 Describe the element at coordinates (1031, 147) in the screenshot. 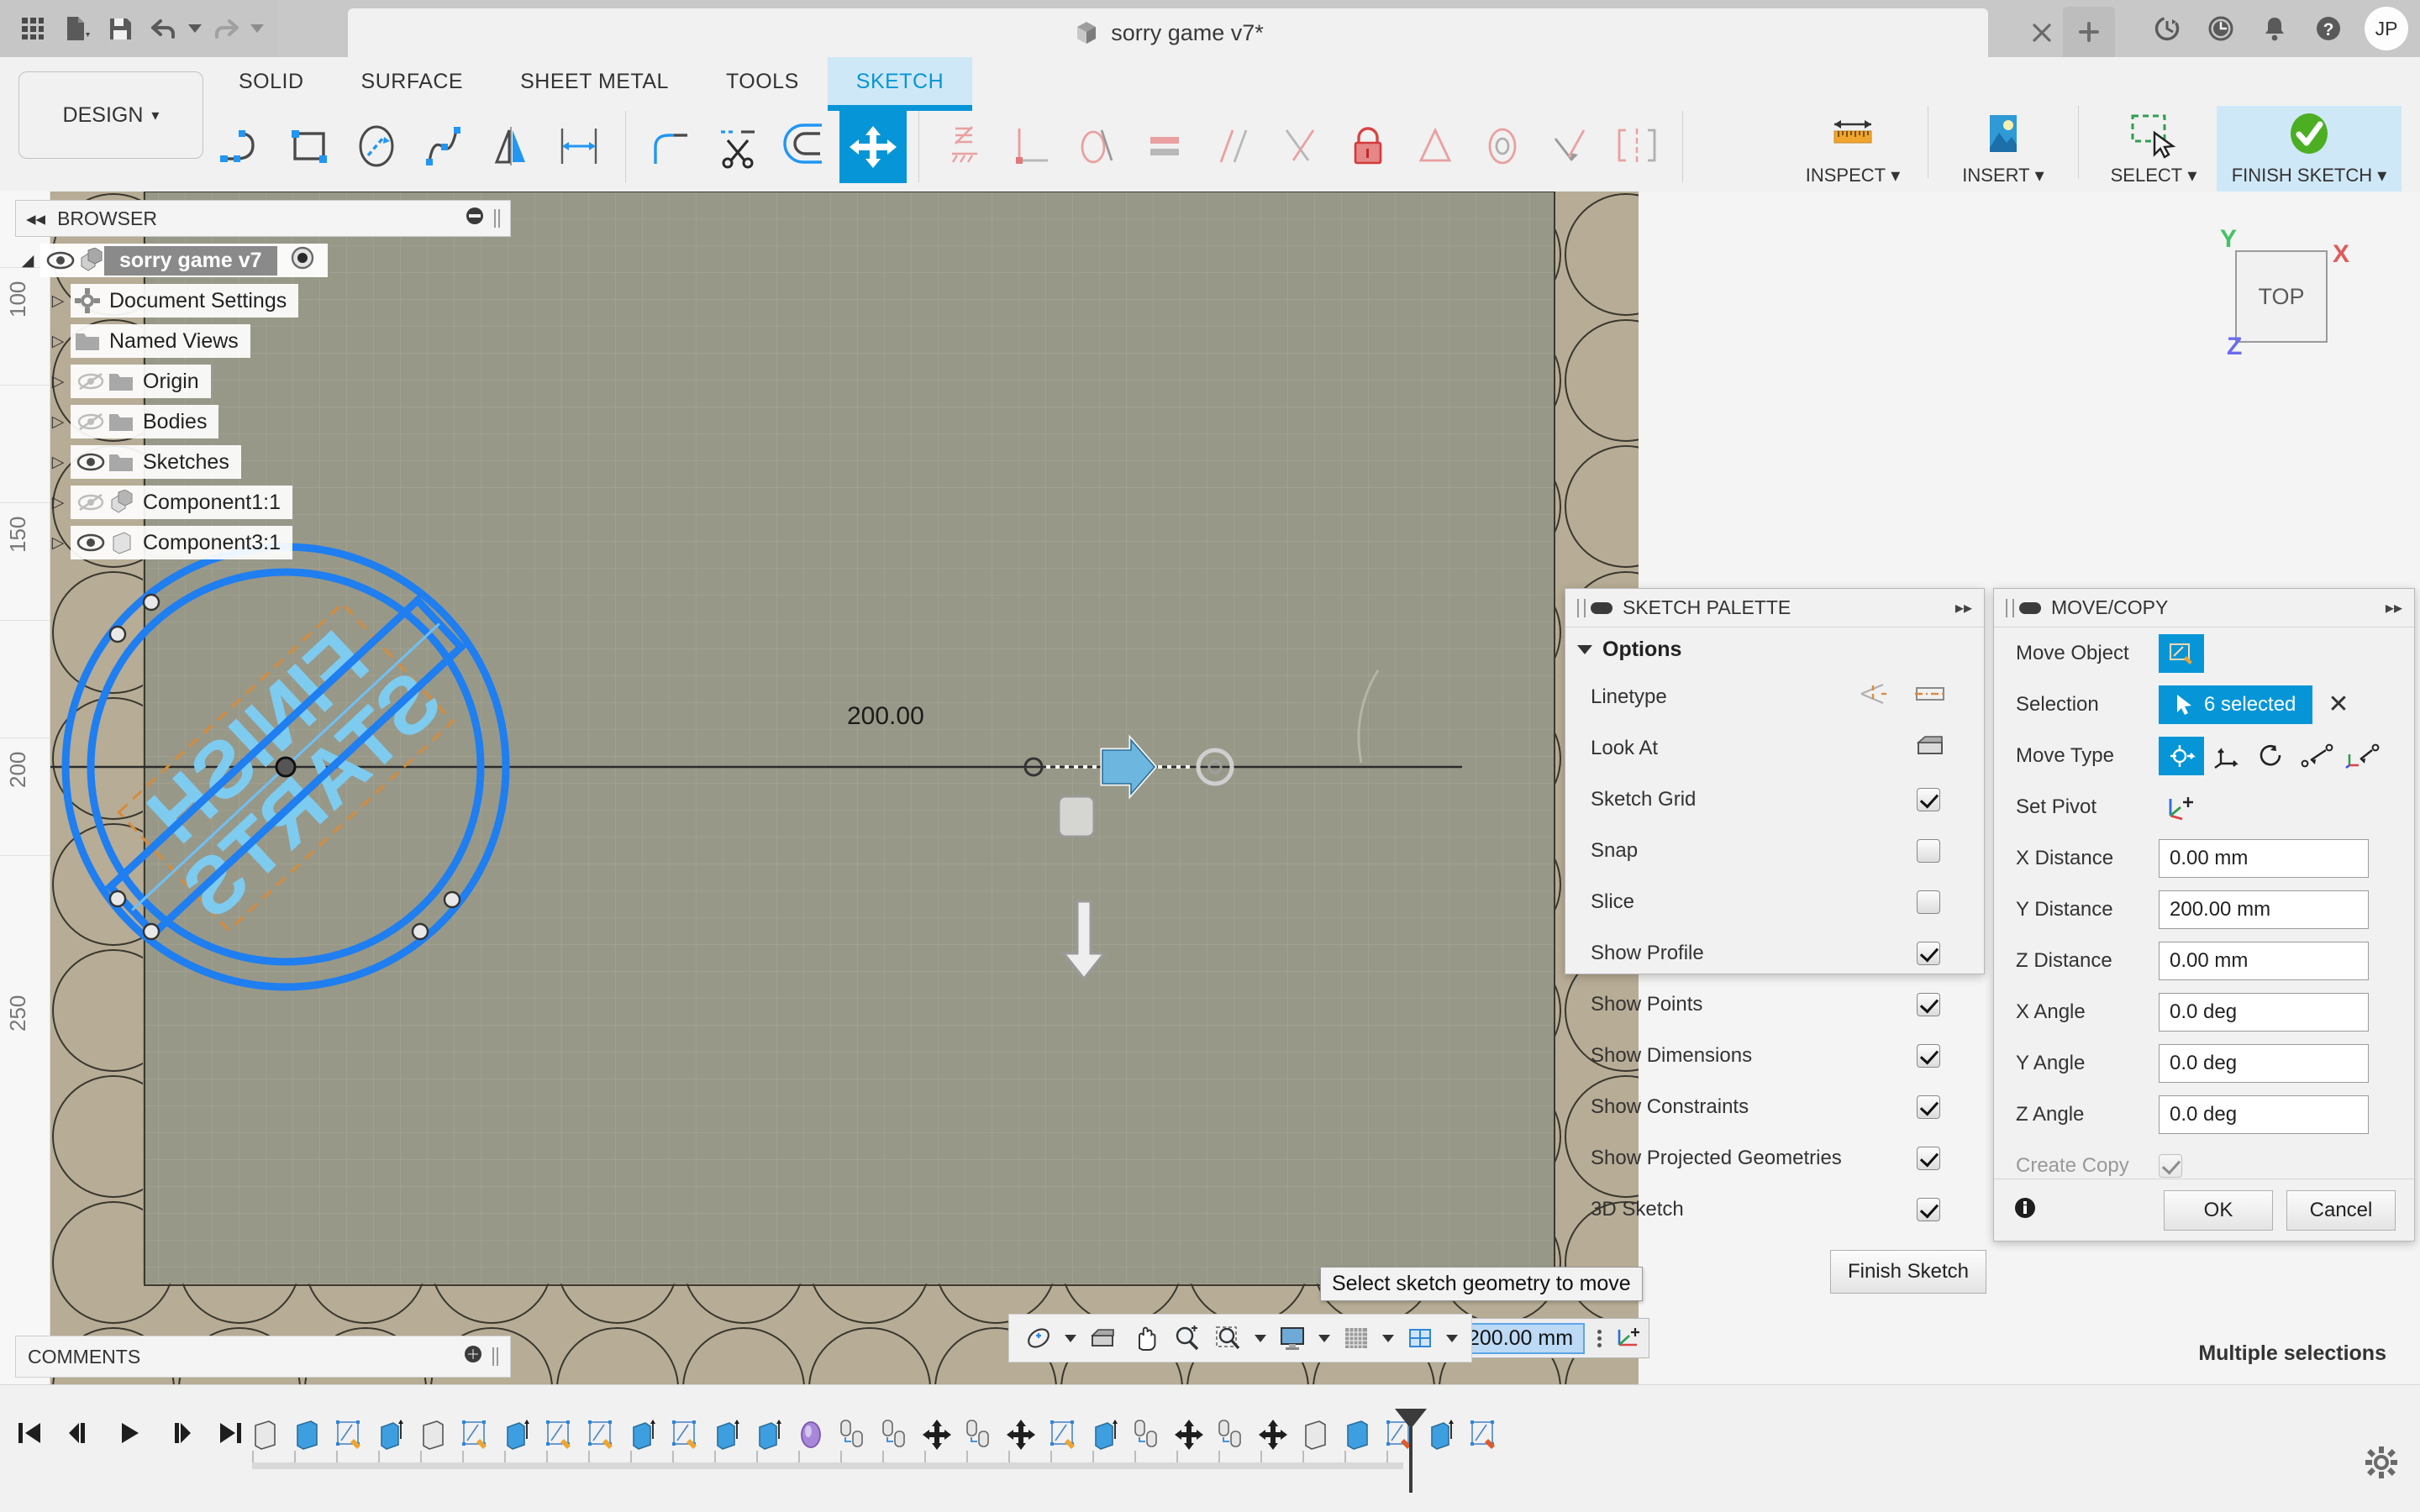

I see `constraint-perpendicular-icon` at that location.